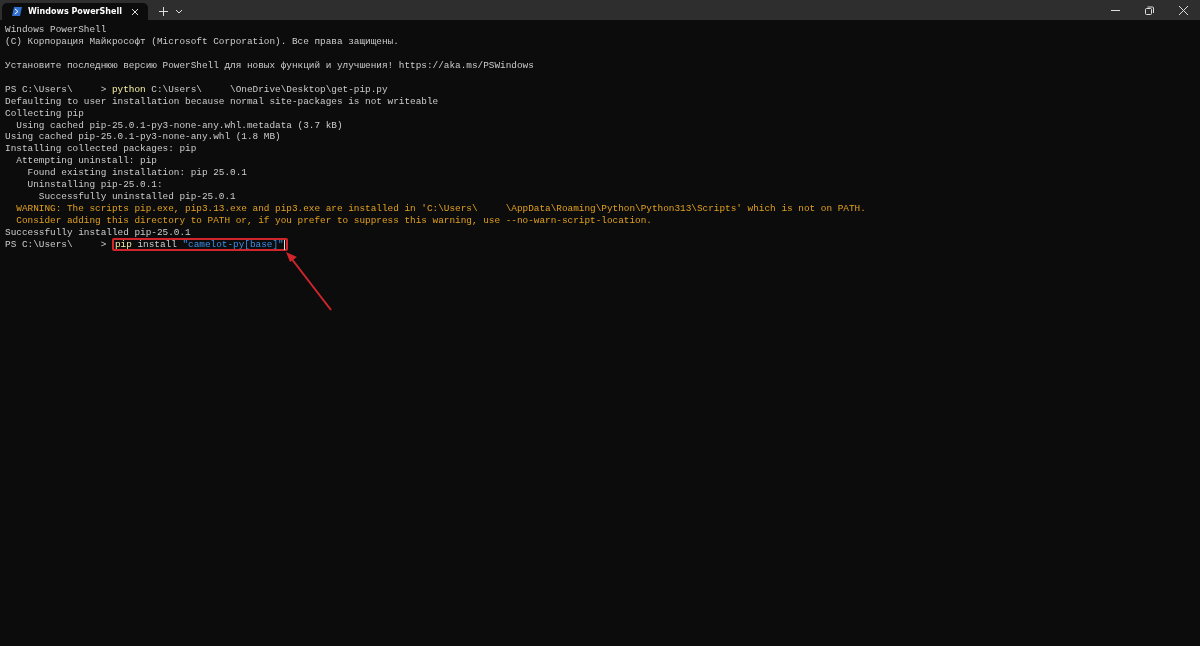 Image resolution: width=1200 pixels, height=646 pixels. What do you see at coordinates (163, 11) in the screenshot?
I see `new-tab-icon` at bounding box center [163, 11].